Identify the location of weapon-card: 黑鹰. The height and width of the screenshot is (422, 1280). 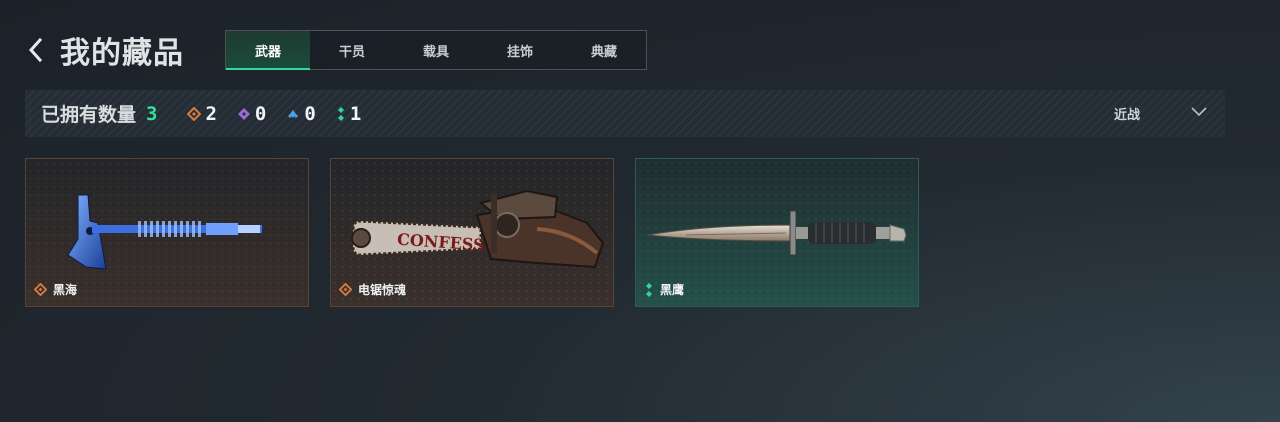
(777, 232).